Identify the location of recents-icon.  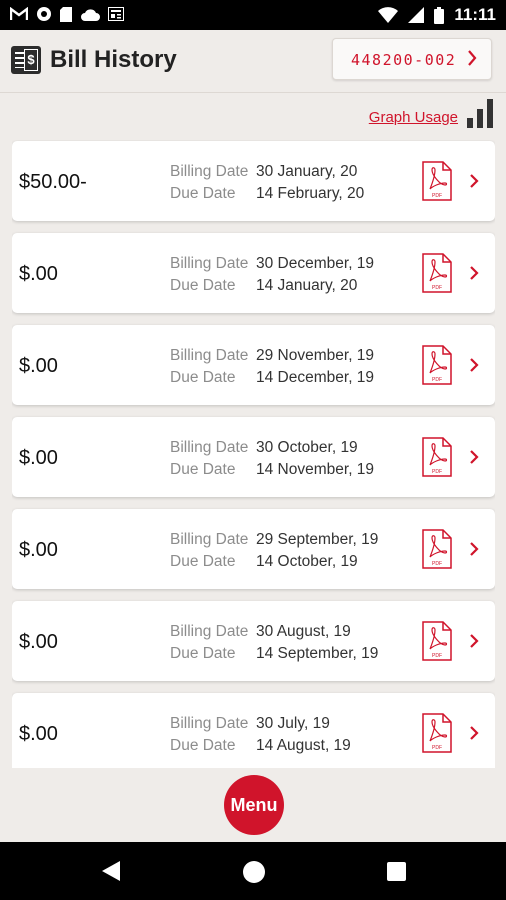
(396, 871).